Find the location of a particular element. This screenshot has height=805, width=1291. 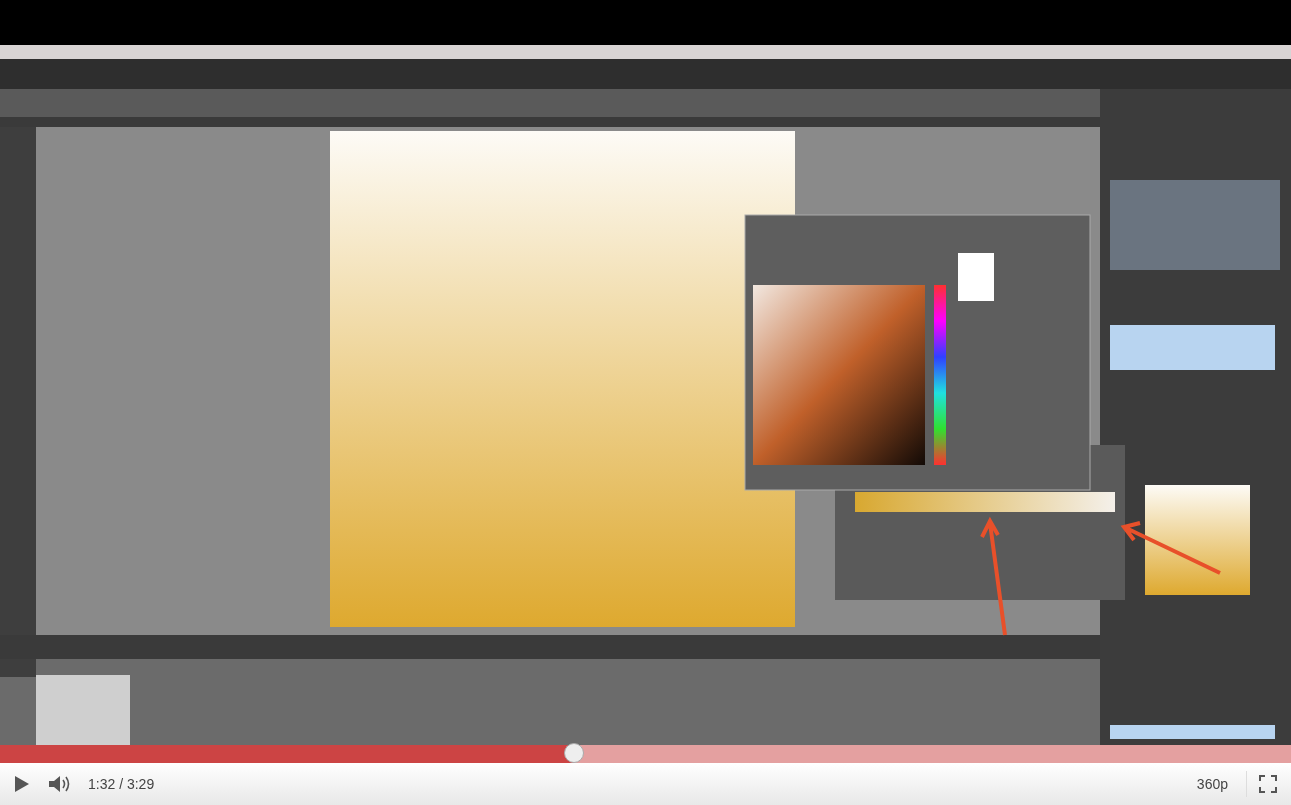

fullscreen-icon is located at coordinates (1268, 784).